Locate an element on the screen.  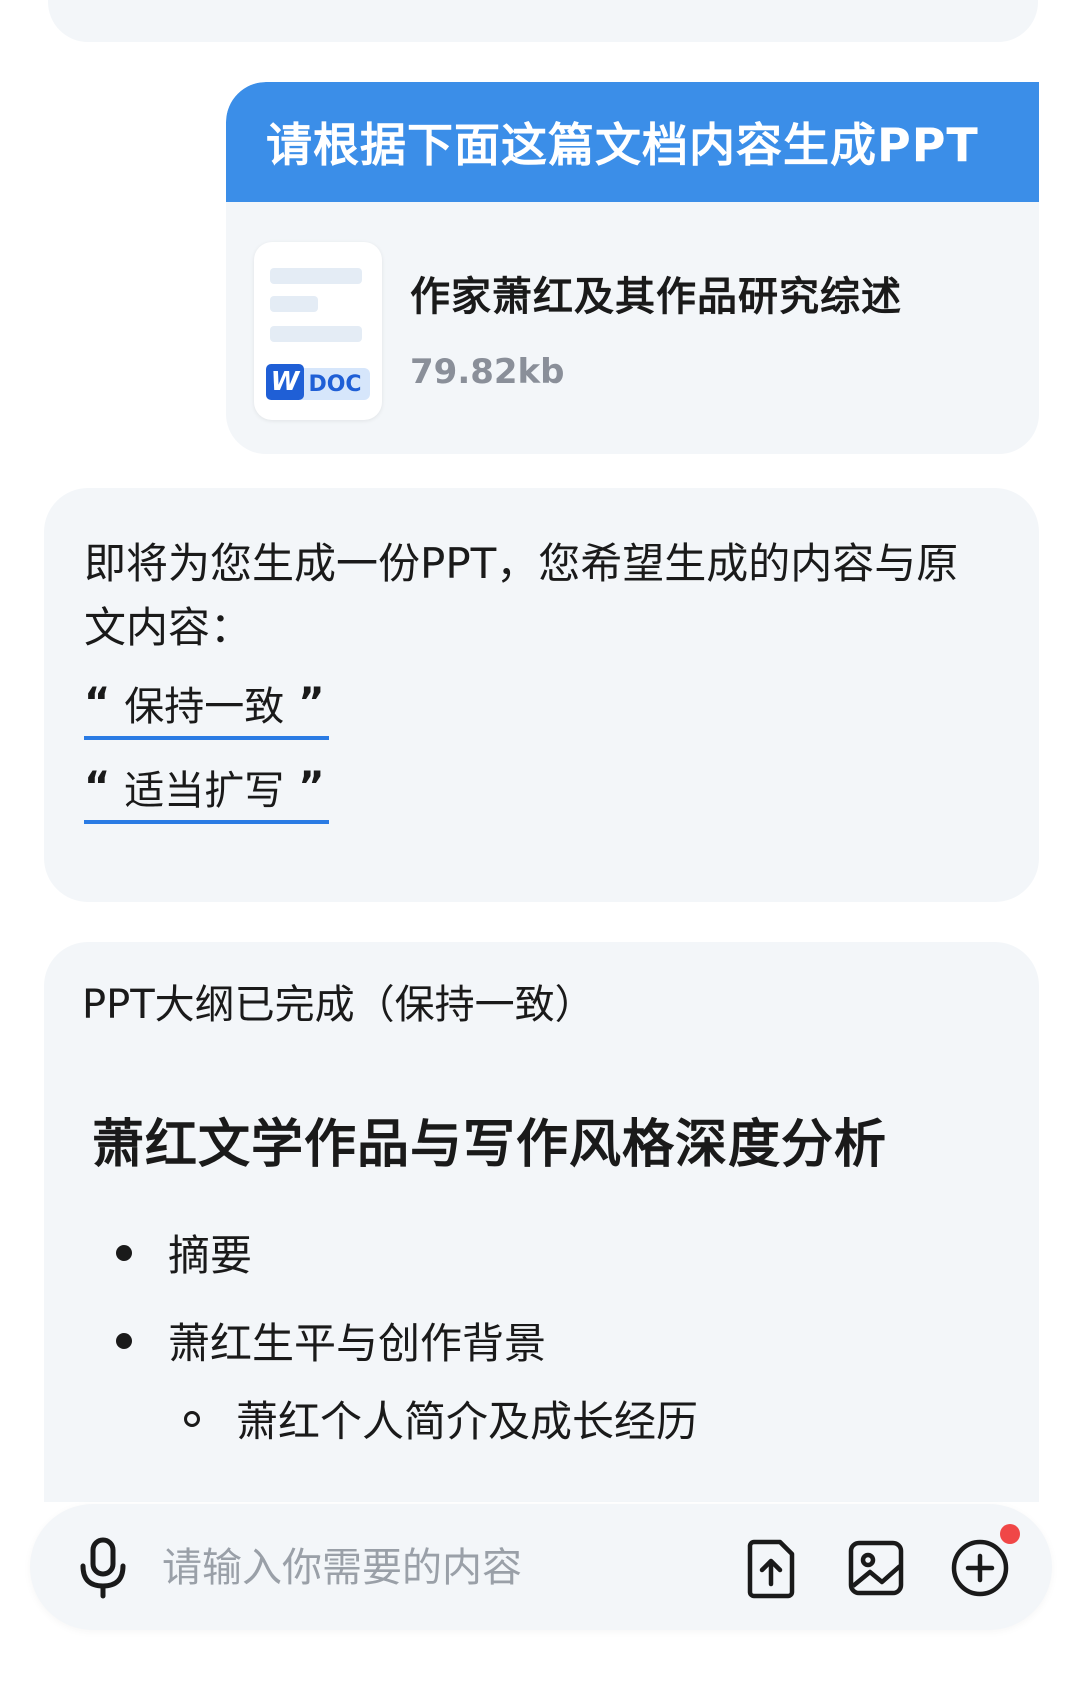
outline-item-label: 萧红个人简介及成长经历 is located at coordinates (467, 1421).